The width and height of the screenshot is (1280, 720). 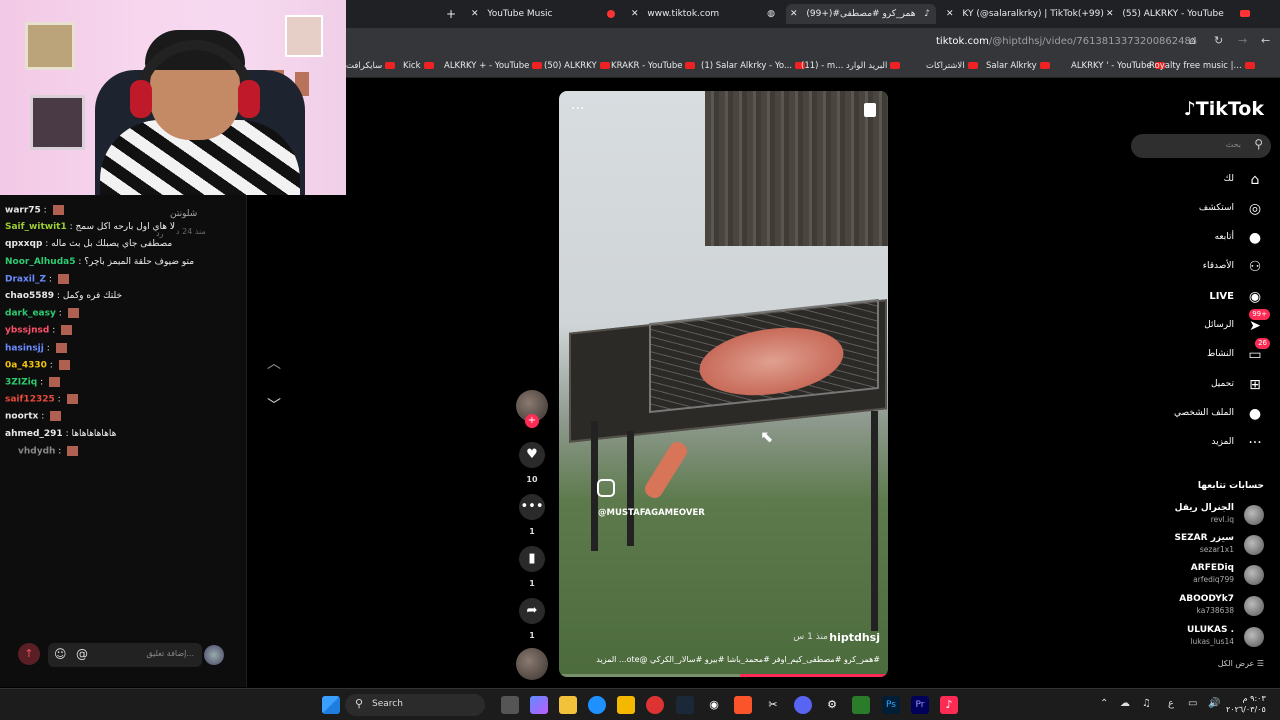 I want to click on nav-item: النشاط ▭ 26, so click(x=1207, y=352).